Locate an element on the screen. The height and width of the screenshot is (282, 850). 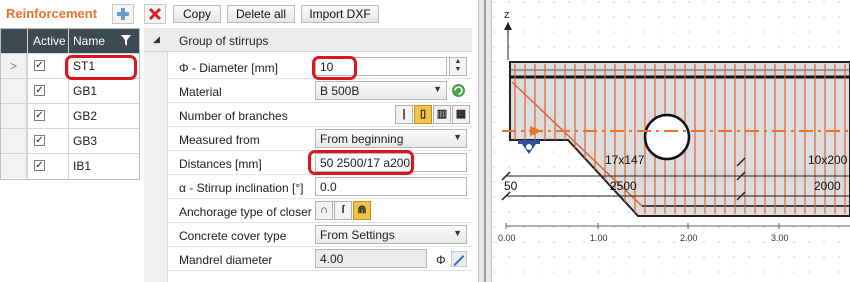
property-material: Material B 500B ▼ is located at coordinates (320, 91).